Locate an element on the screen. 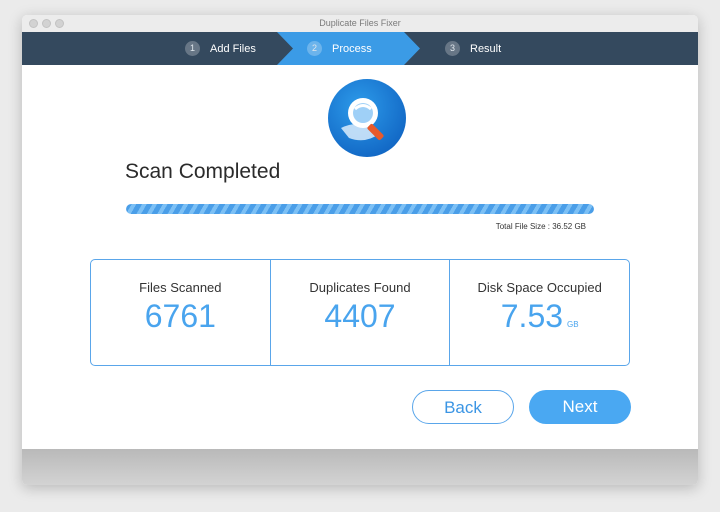 This screenshot has width=720, height=512. stat-label: Disk Space Occupied is located at coordinates (539, 287).